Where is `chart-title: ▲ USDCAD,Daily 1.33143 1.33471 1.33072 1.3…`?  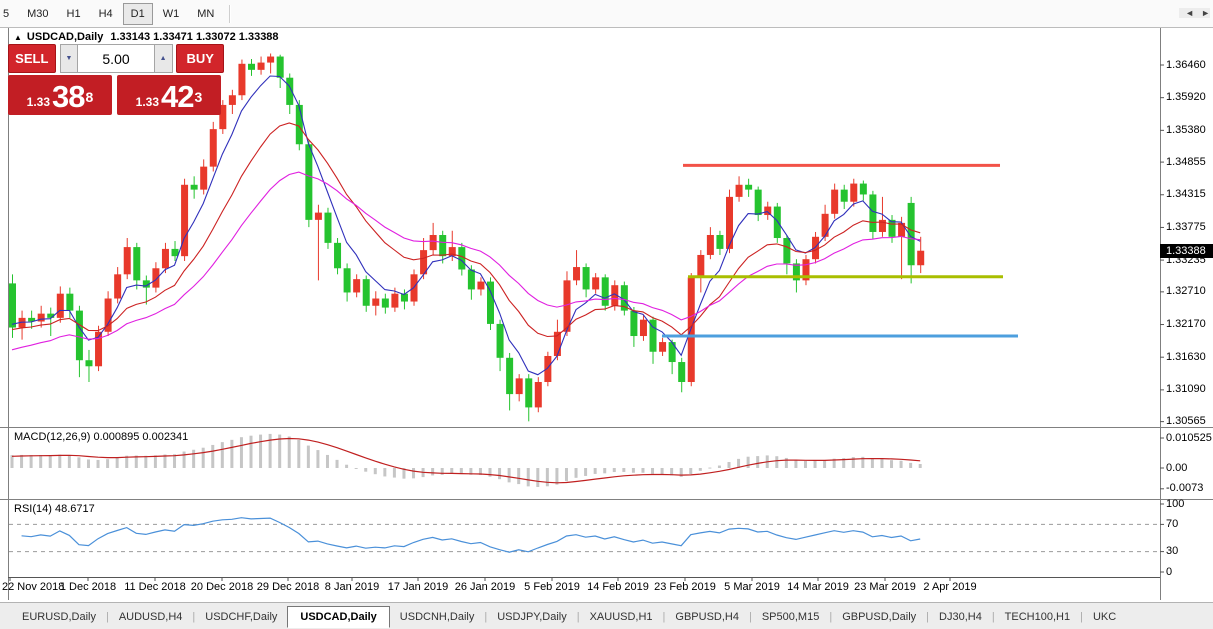
chart-title: ▲ USDCAD,Daily 1.33143 1.33471 1.33072 1.3… is located at coordinates (146, 37).